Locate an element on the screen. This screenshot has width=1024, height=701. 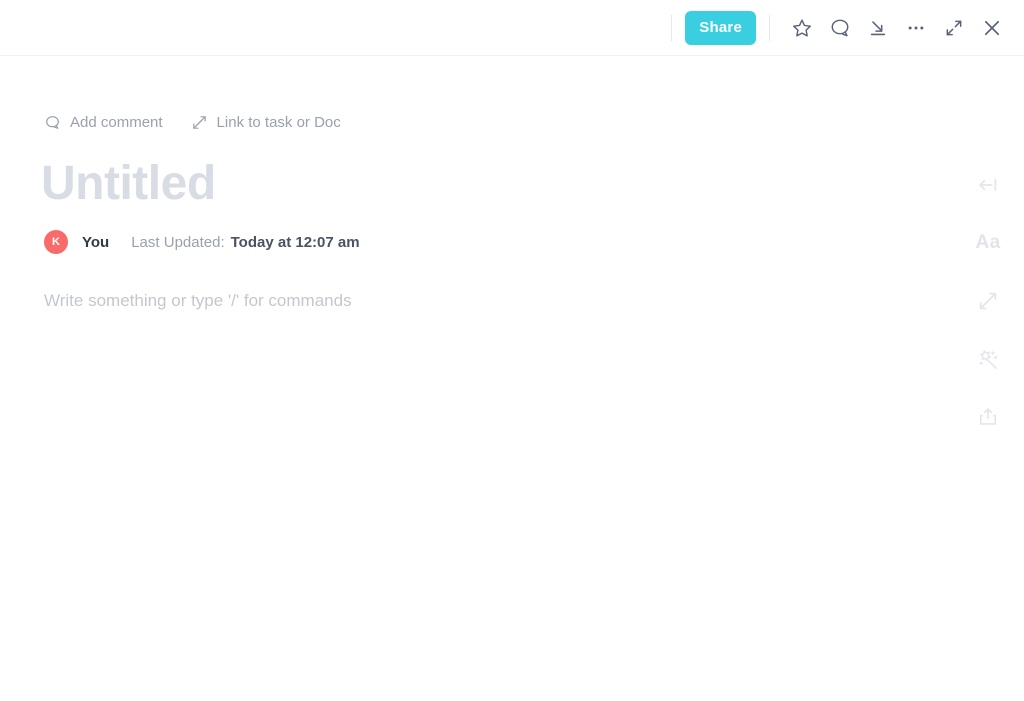
star-icon is located at coordinates (802, 28).